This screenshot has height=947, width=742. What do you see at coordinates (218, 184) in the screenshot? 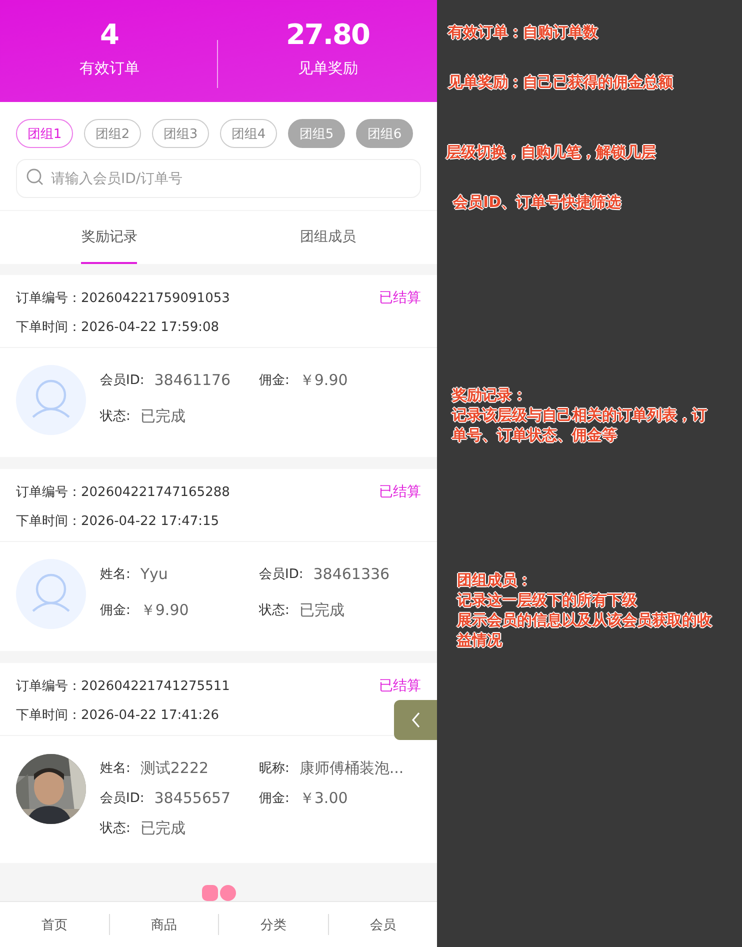
I see `search-field: 请输入会员ID/订单号` at bounding box center [218, 184].